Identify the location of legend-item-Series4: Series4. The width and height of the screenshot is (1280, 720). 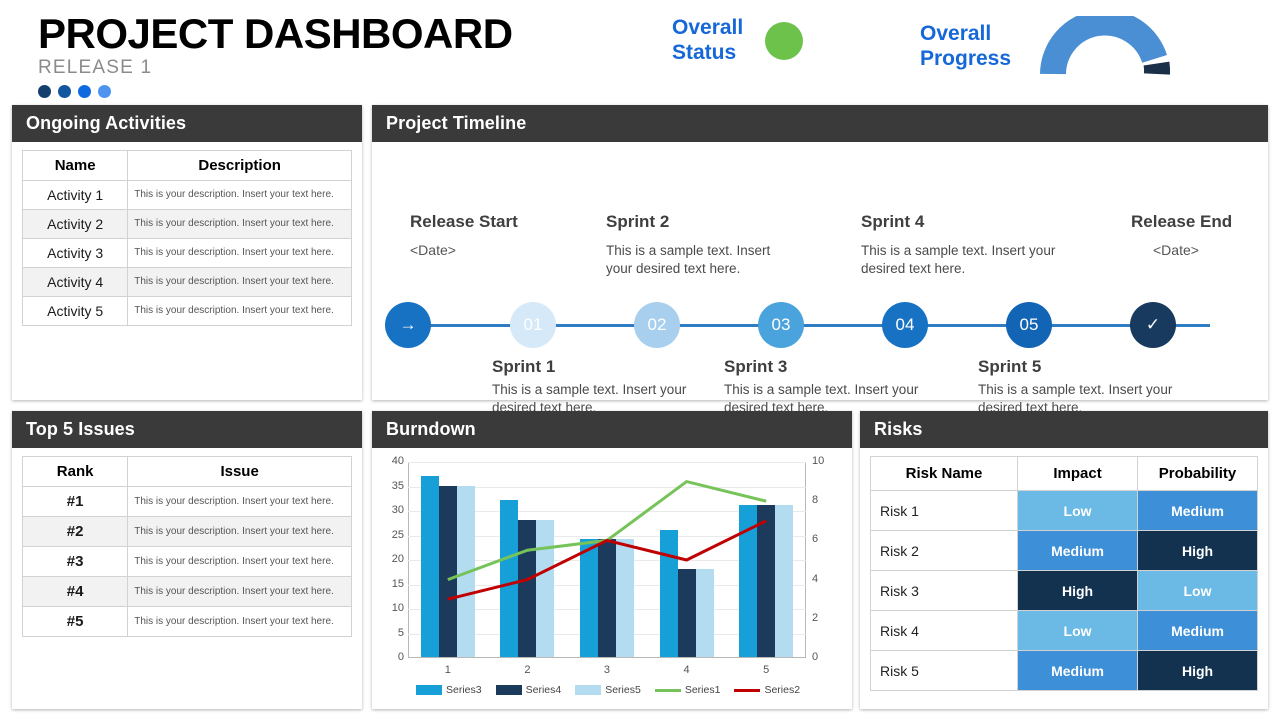
(528, 690).